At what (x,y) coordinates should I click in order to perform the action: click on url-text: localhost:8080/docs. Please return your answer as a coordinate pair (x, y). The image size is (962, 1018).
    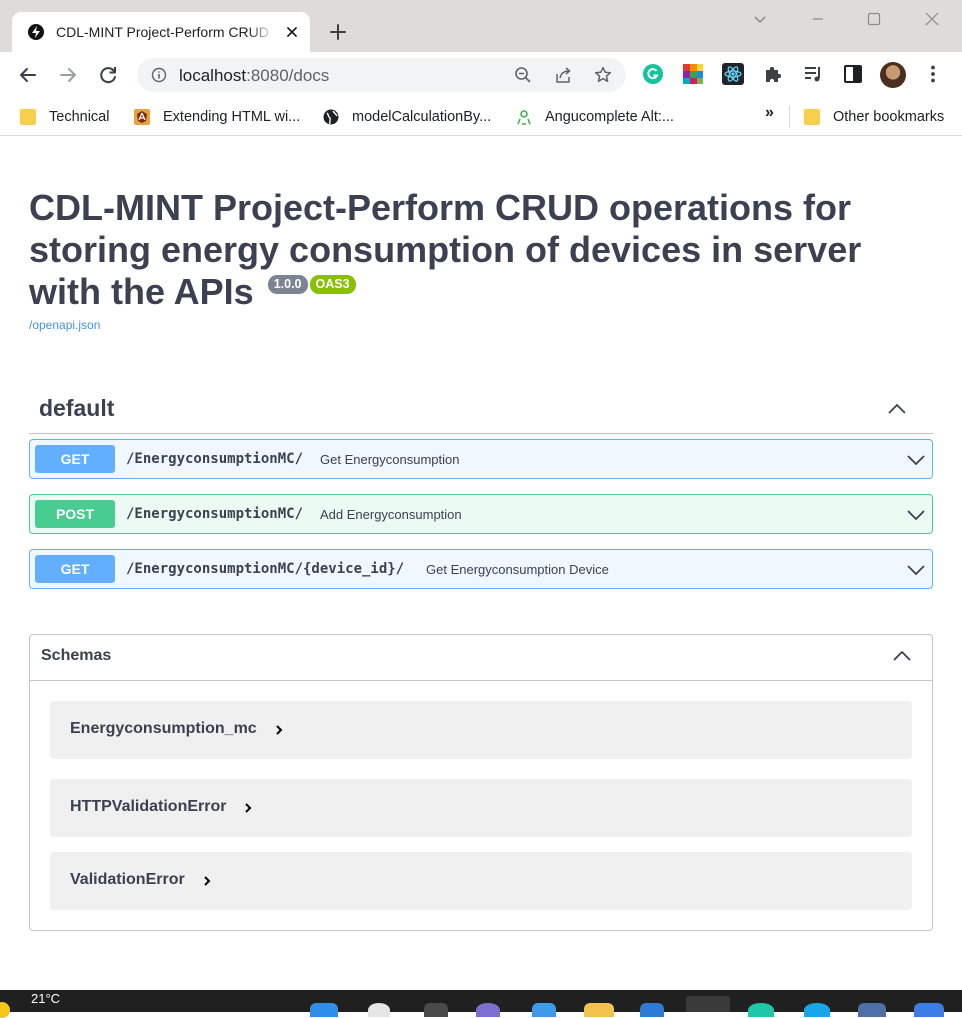
    Looking at the image, I should click on (254, 76).